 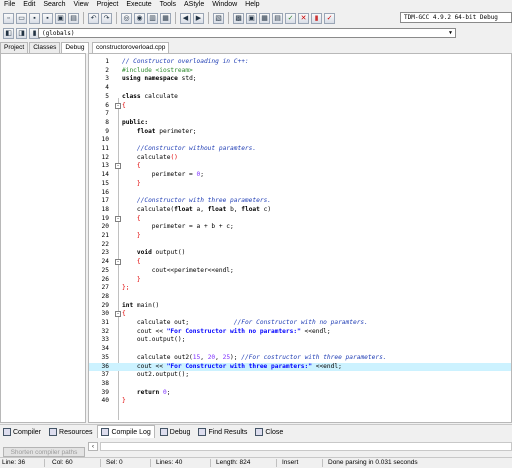 I want to click on tab-project: Project, so click(x=14, y=47).